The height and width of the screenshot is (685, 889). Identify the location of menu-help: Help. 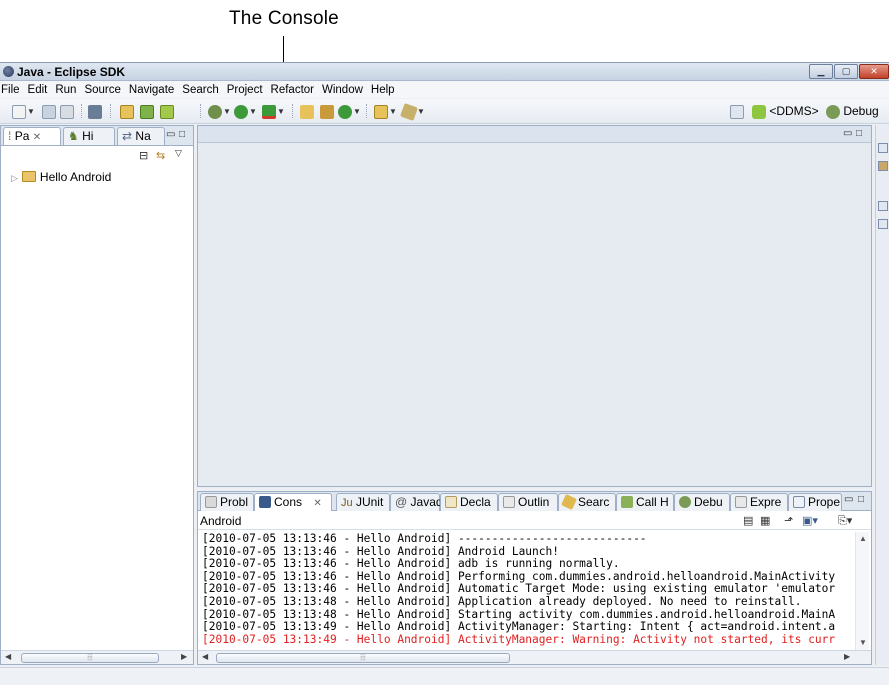
(385, 90).